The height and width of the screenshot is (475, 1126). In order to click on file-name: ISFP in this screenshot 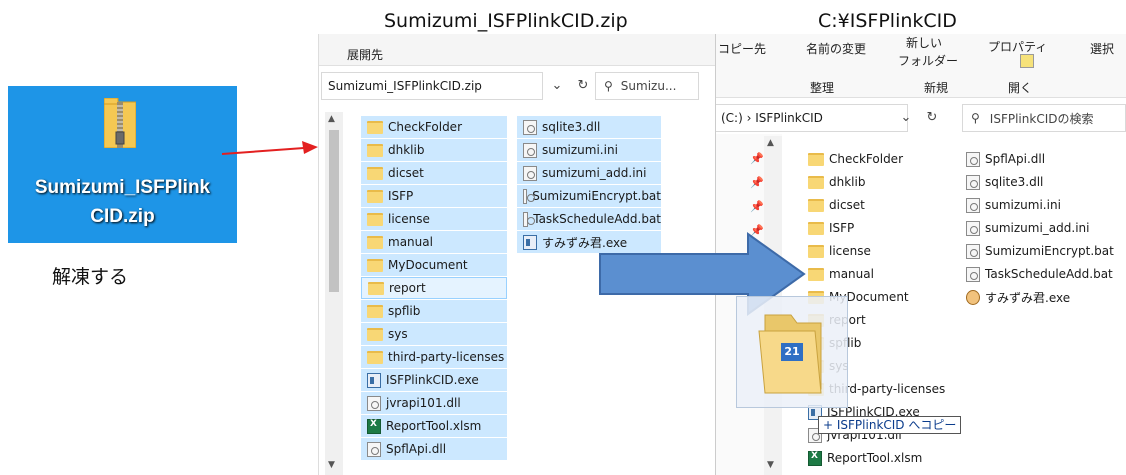, I will do `click(401, 196)`.